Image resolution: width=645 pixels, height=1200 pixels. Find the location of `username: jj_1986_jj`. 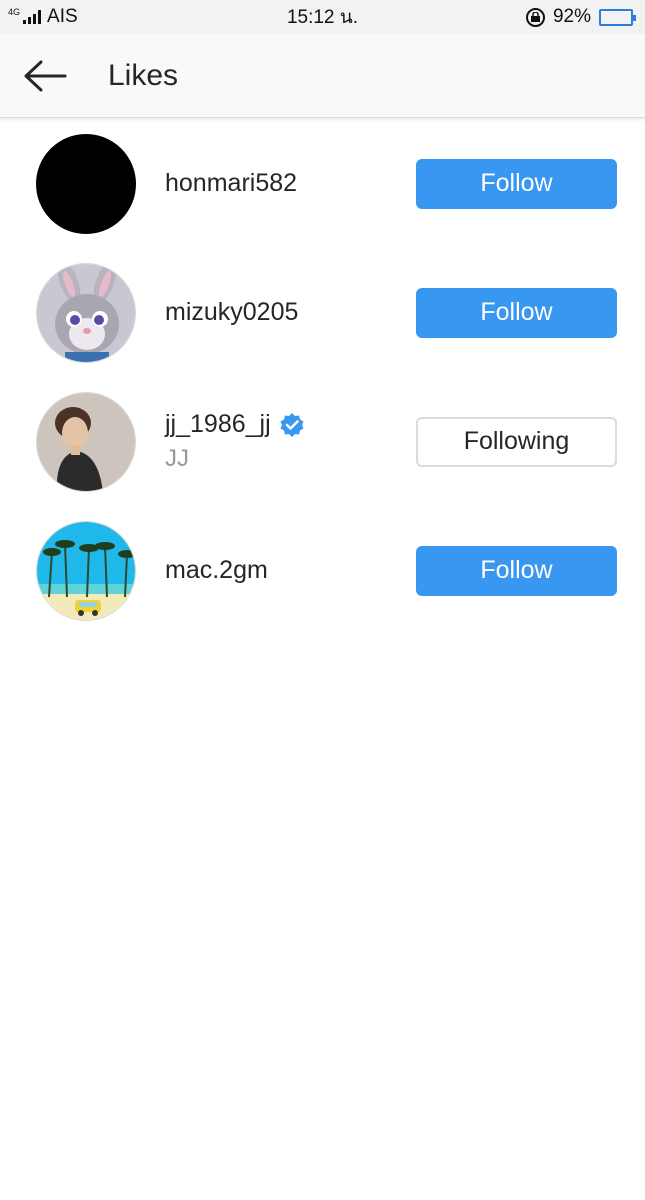

username: jj_1986_jj is located at coordinates (235, 424).